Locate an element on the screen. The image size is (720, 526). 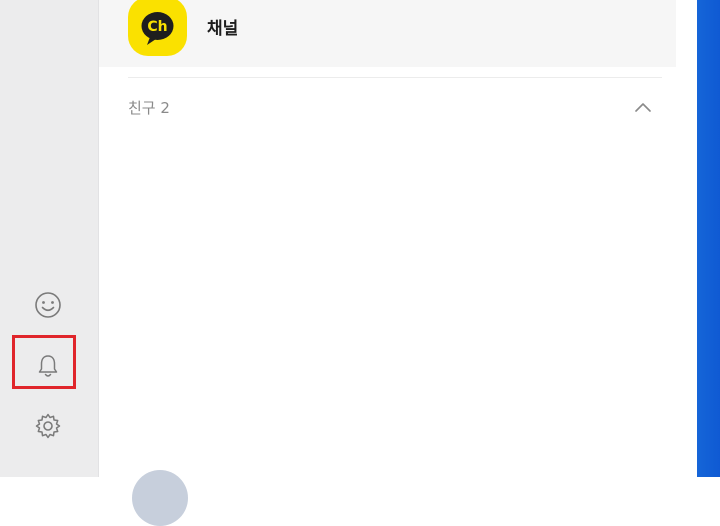
emoticon-button is located at coordinates (48, 305).